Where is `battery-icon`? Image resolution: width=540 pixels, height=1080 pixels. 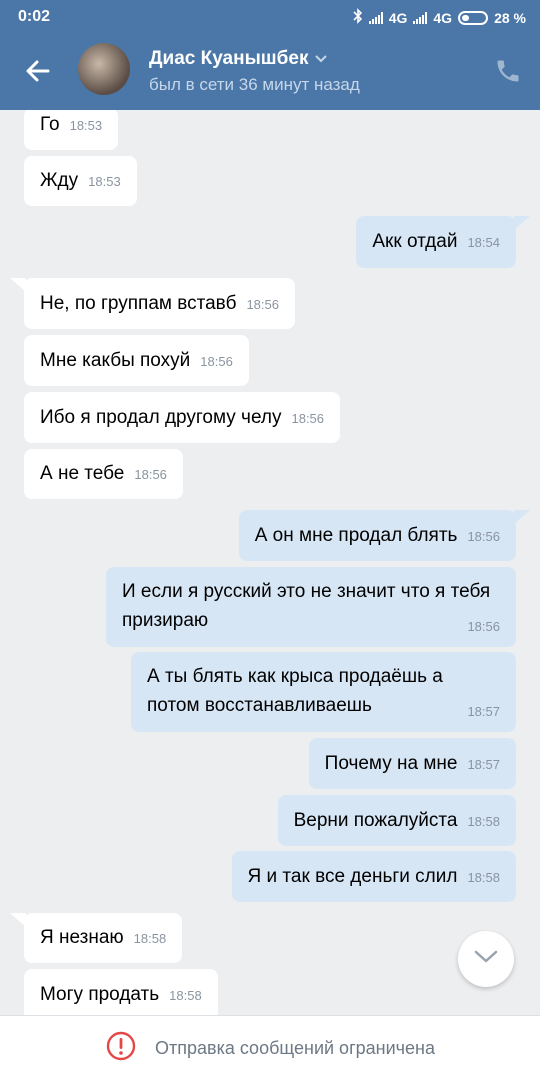
battery-icon is located at coordinates (473, 17).